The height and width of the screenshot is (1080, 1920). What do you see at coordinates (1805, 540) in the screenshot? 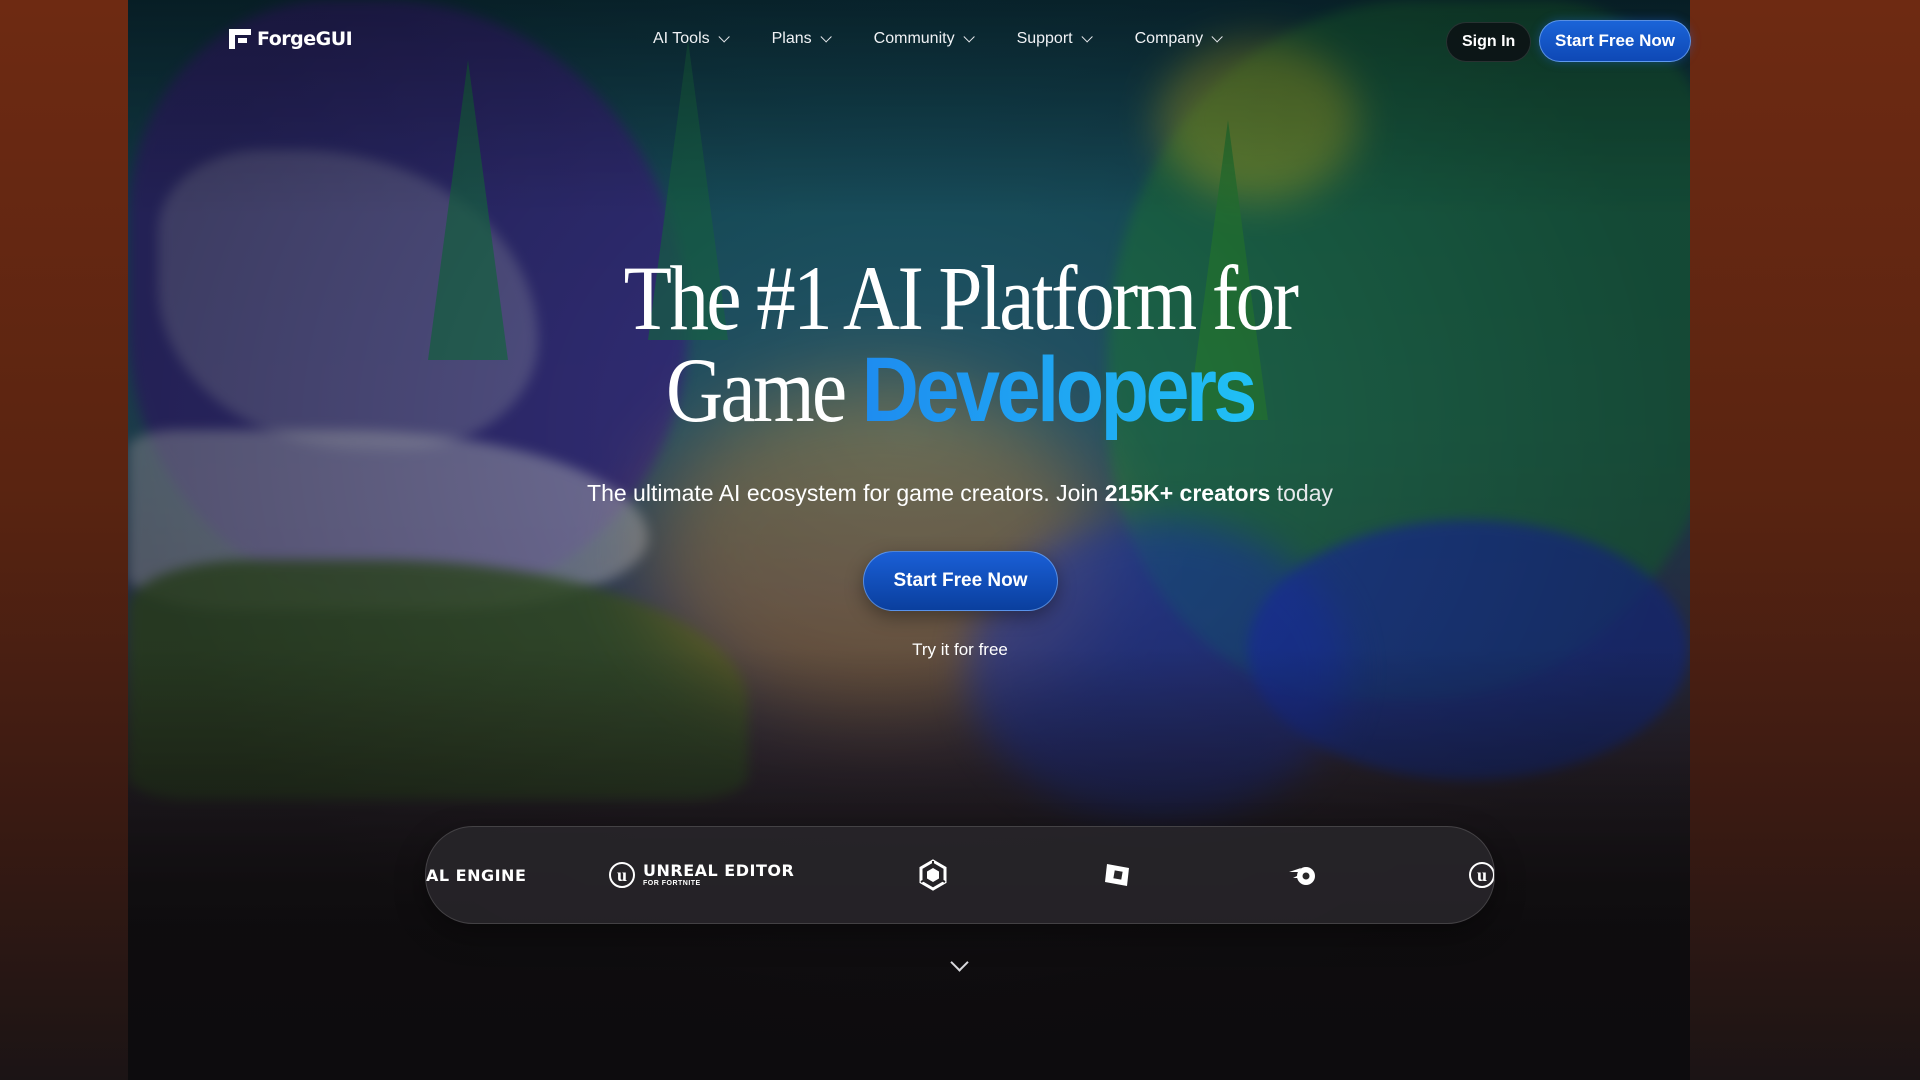
I see `right-side-panel` at bounding box center [1805, 540].